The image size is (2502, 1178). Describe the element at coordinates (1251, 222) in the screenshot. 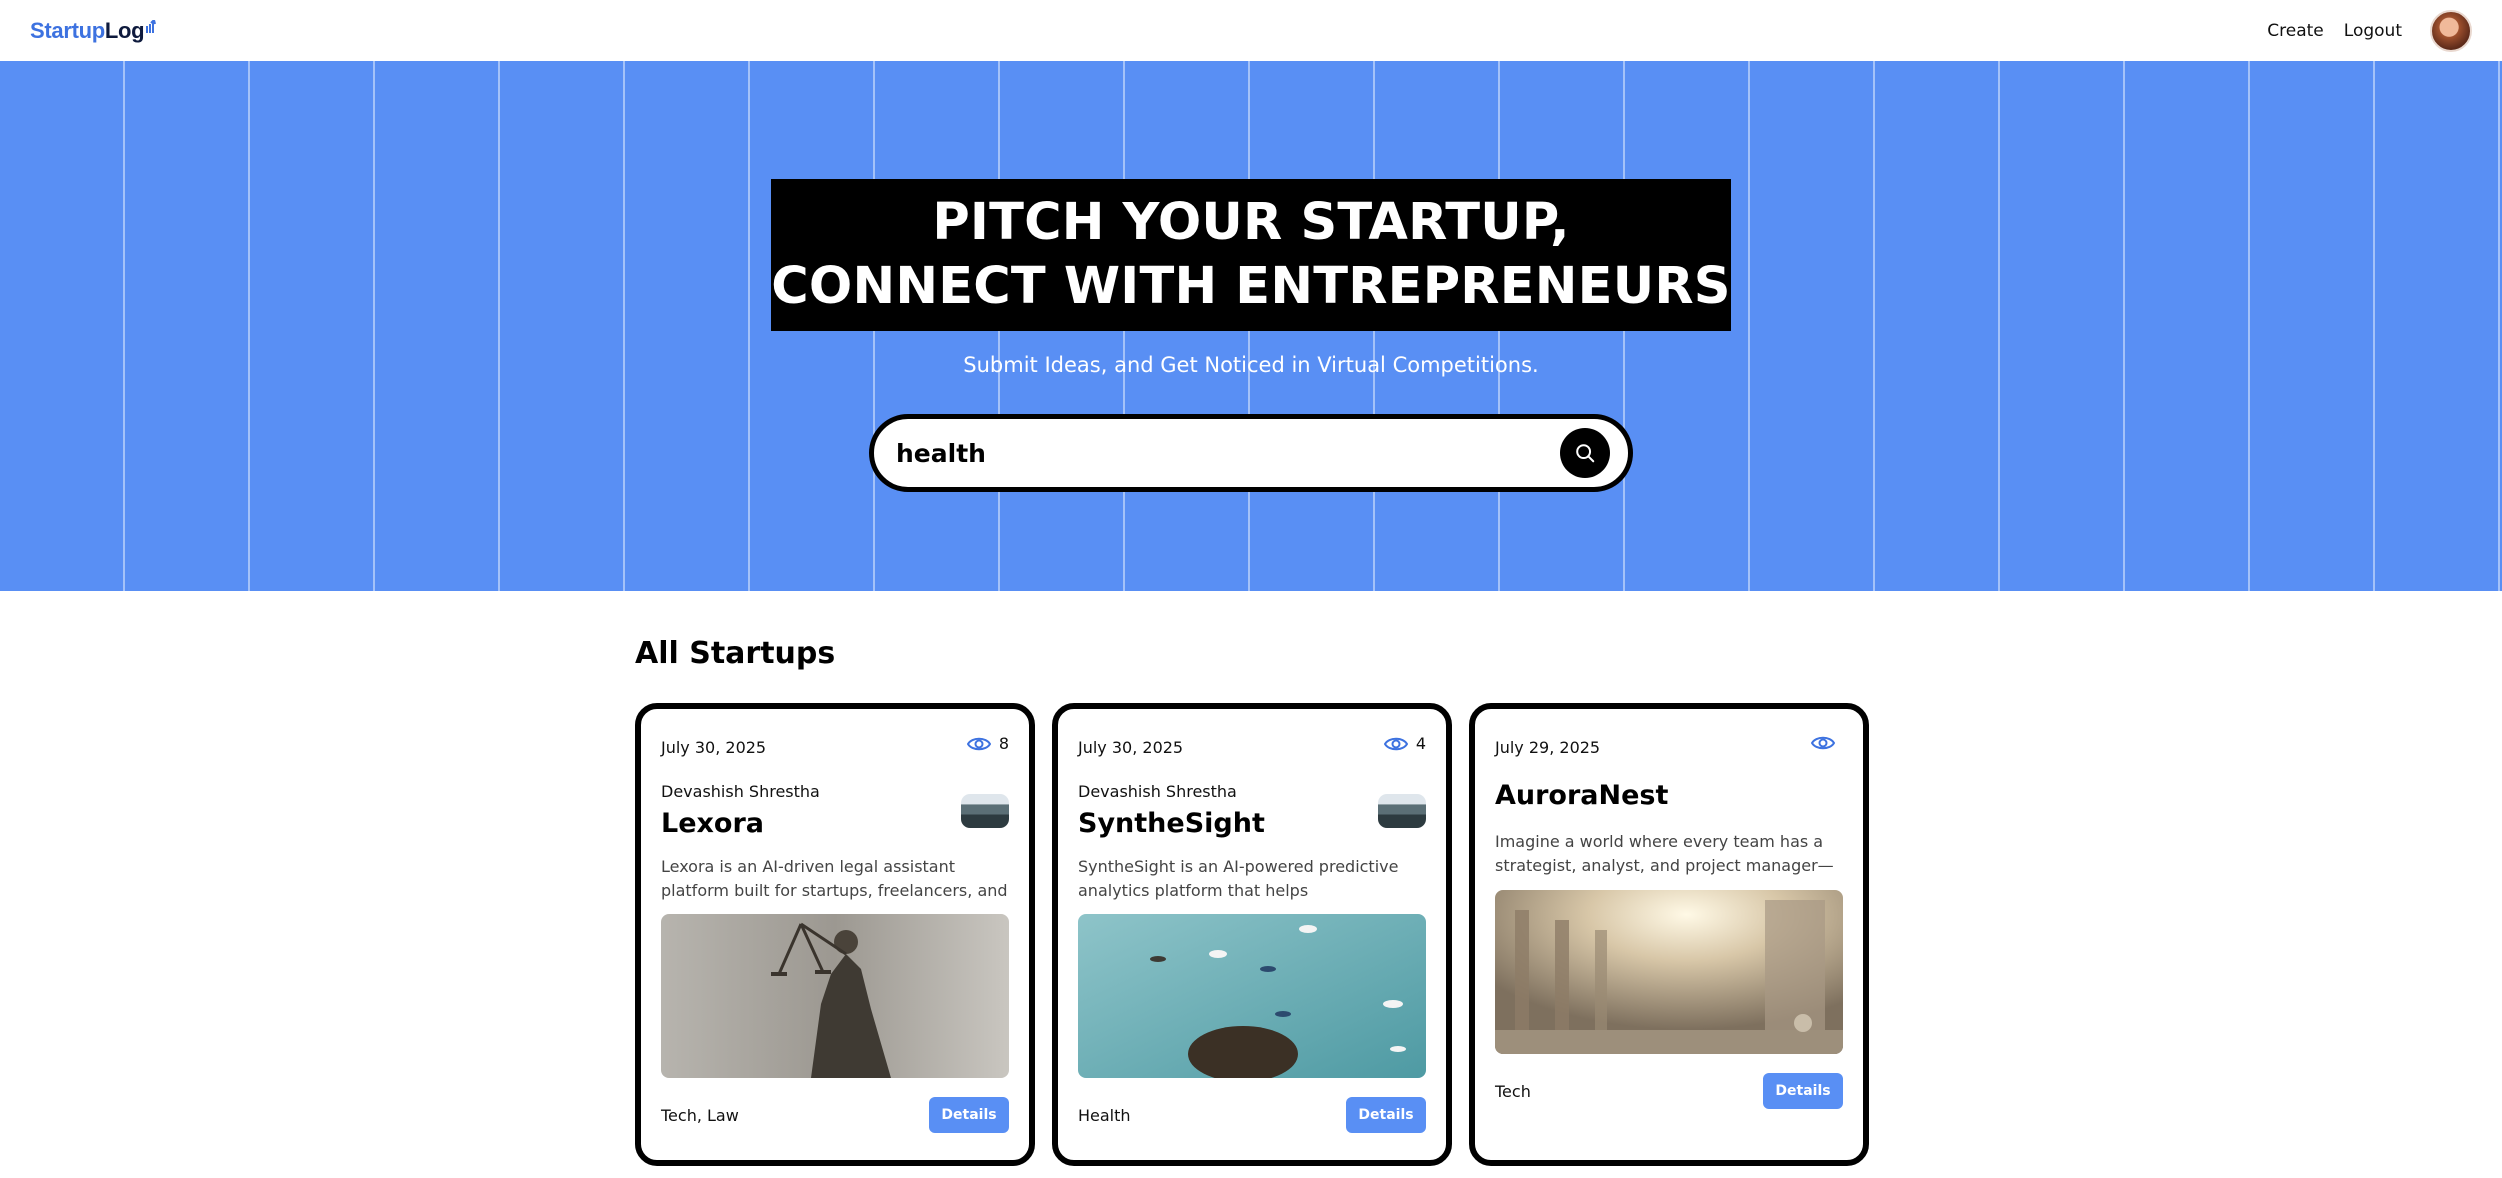

I see `headline-line-1: PITCH YOUR STARTUP,` at that location.